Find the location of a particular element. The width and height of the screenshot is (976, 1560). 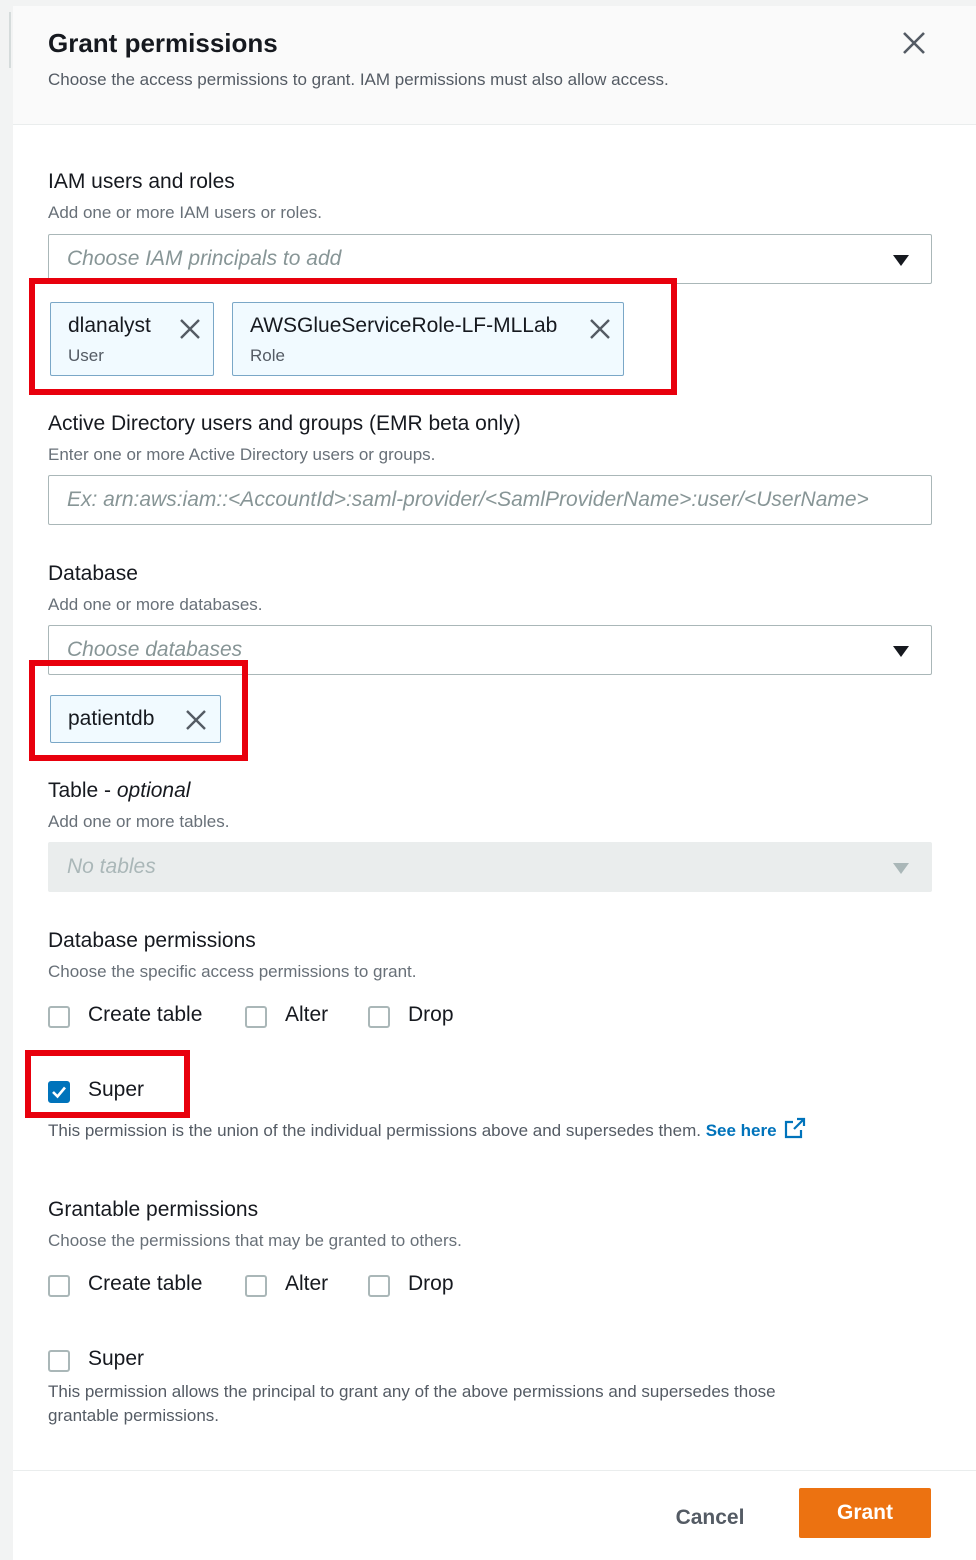

create-table-checkbox is located at coordinates (59, 1017).